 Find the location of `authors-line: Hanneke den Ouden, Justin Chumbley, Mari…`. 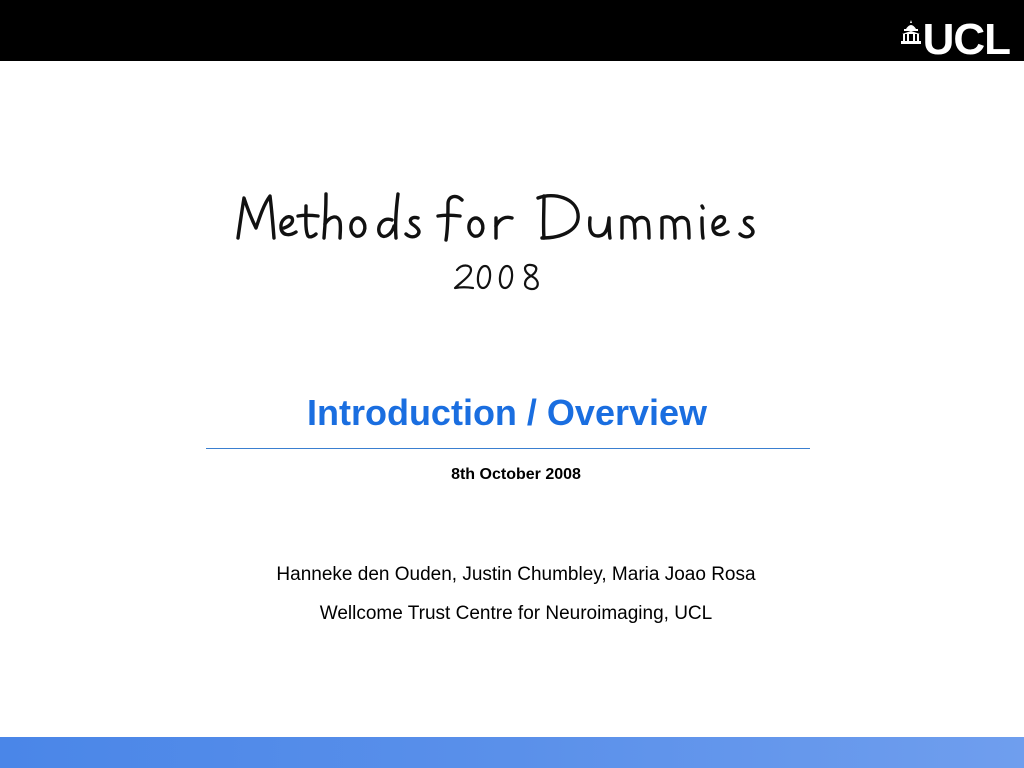

authors-line: Hanneke den Ouden, Justin Chumbley, Mari… is located at coordinates (516, 574).